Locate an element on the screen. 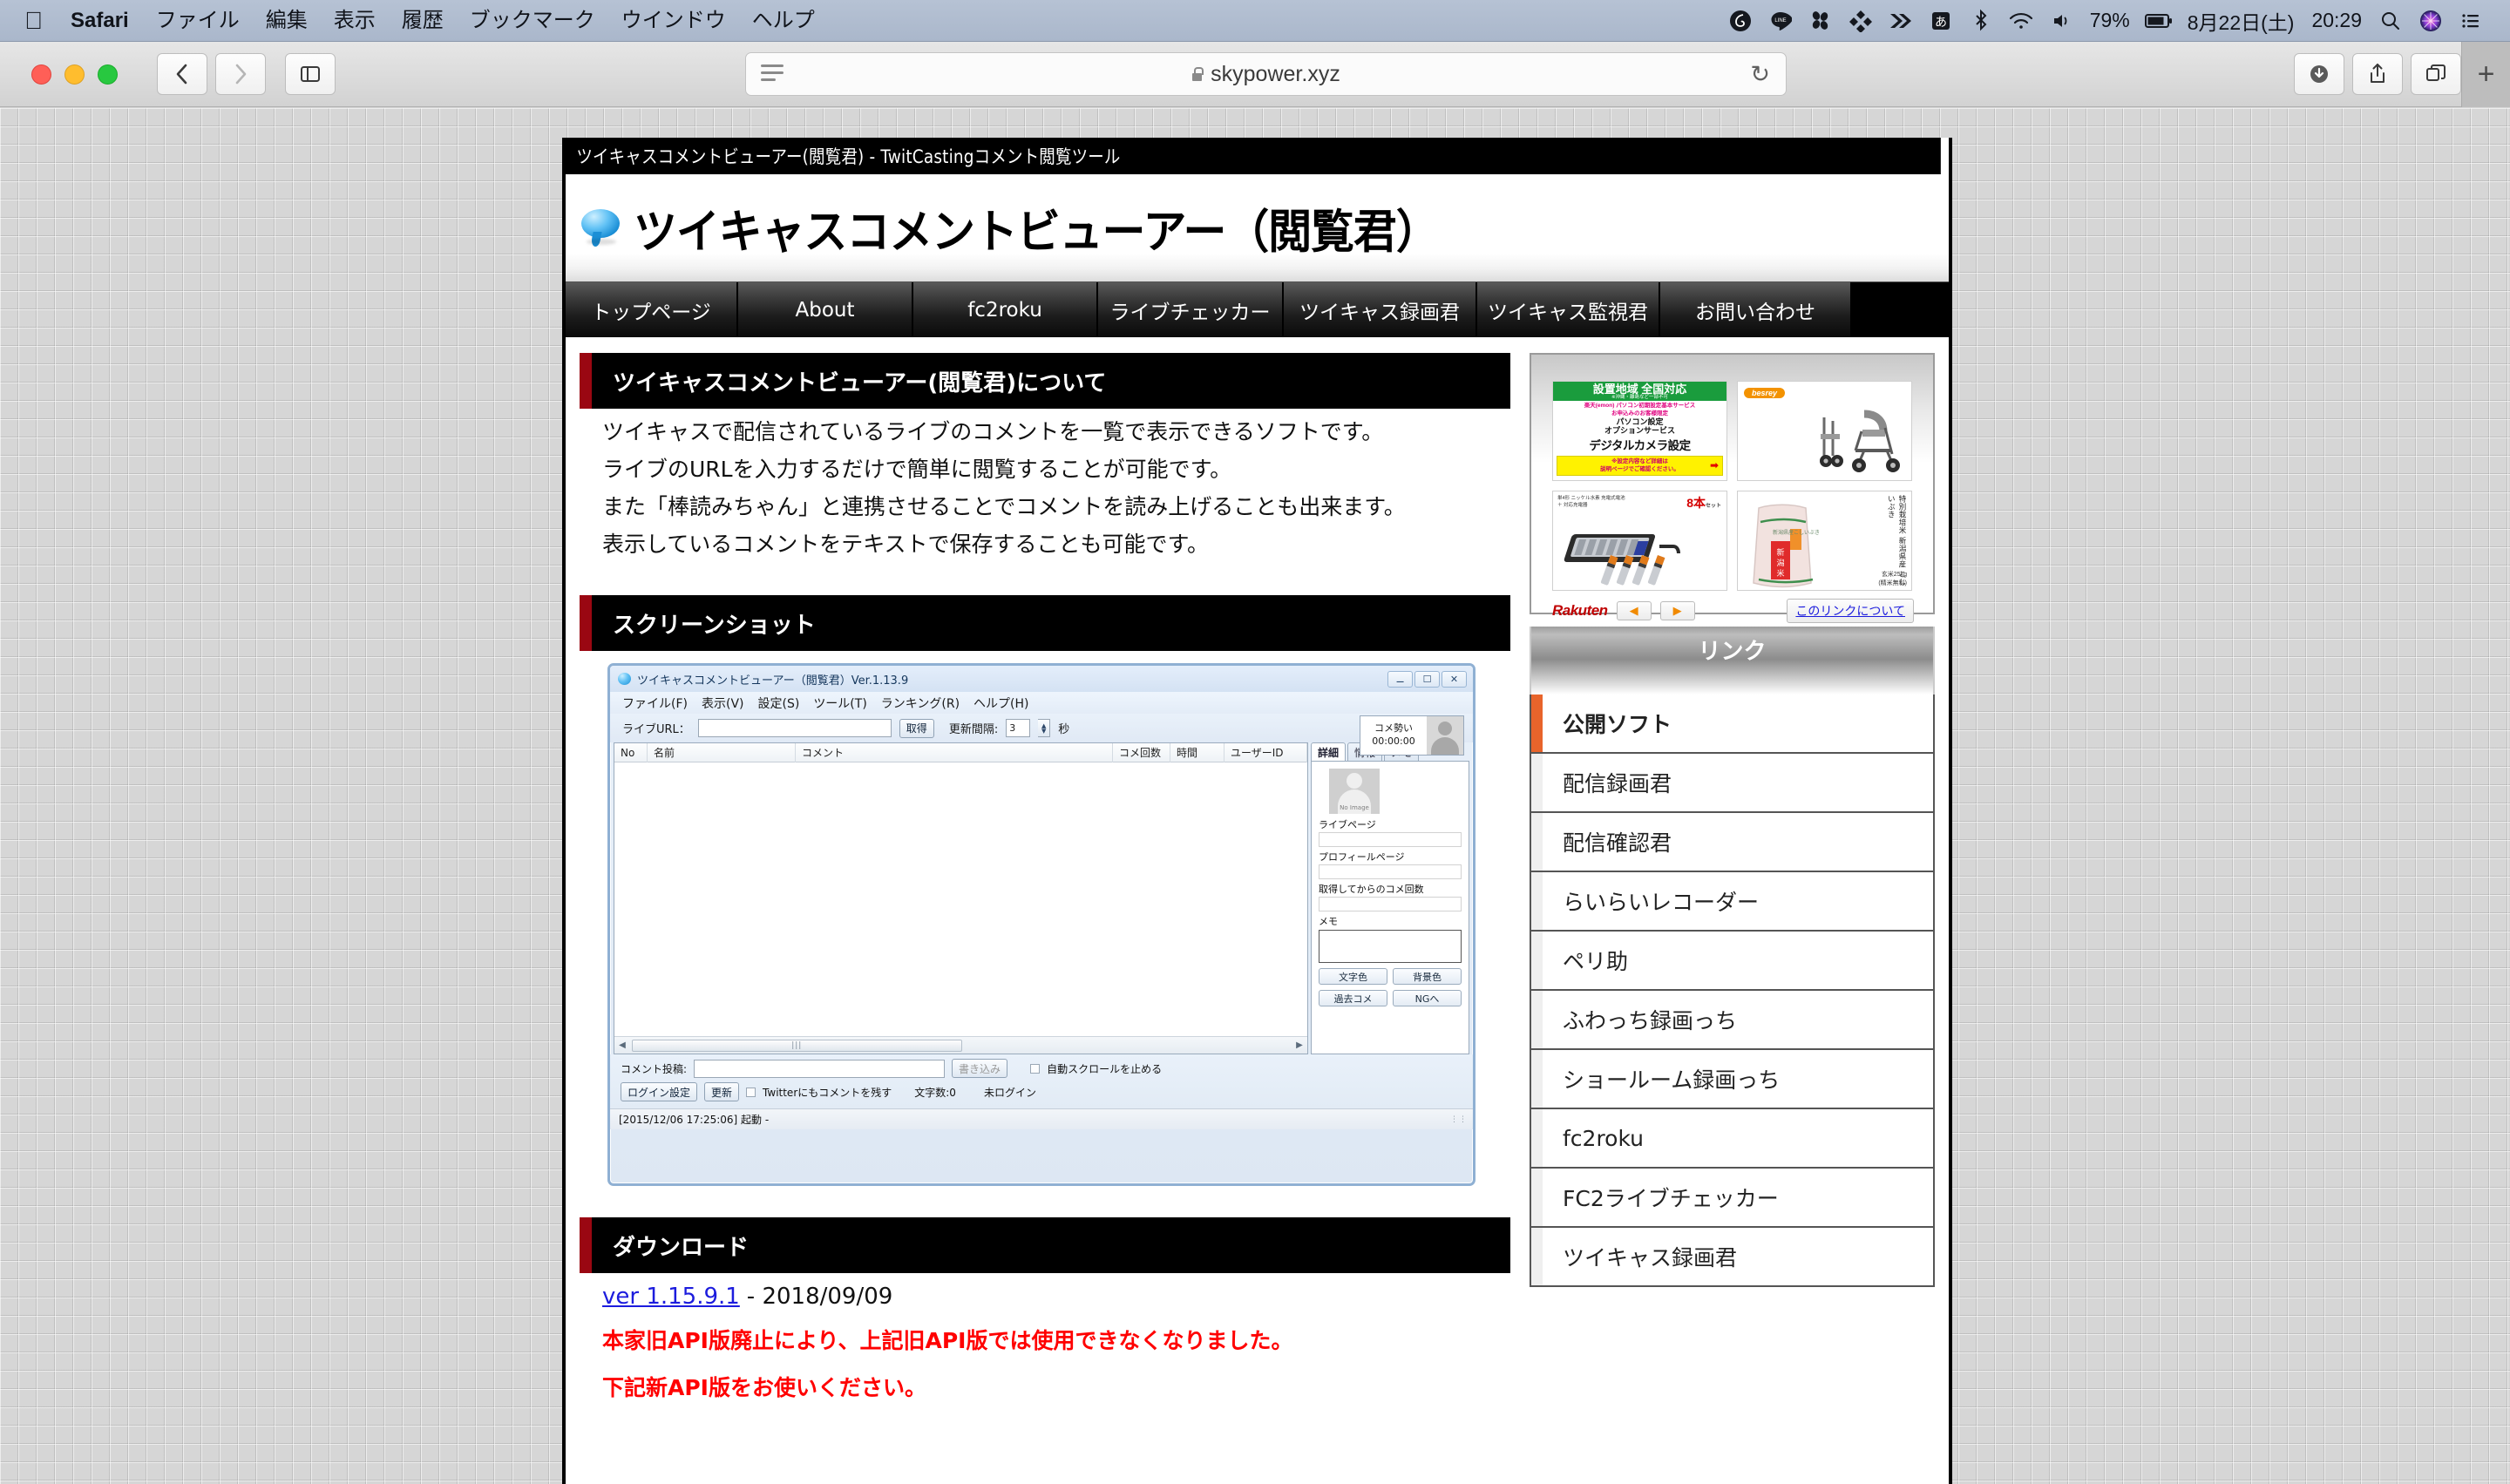  app-get-button: 取得 is located at coordinates (916, 728).